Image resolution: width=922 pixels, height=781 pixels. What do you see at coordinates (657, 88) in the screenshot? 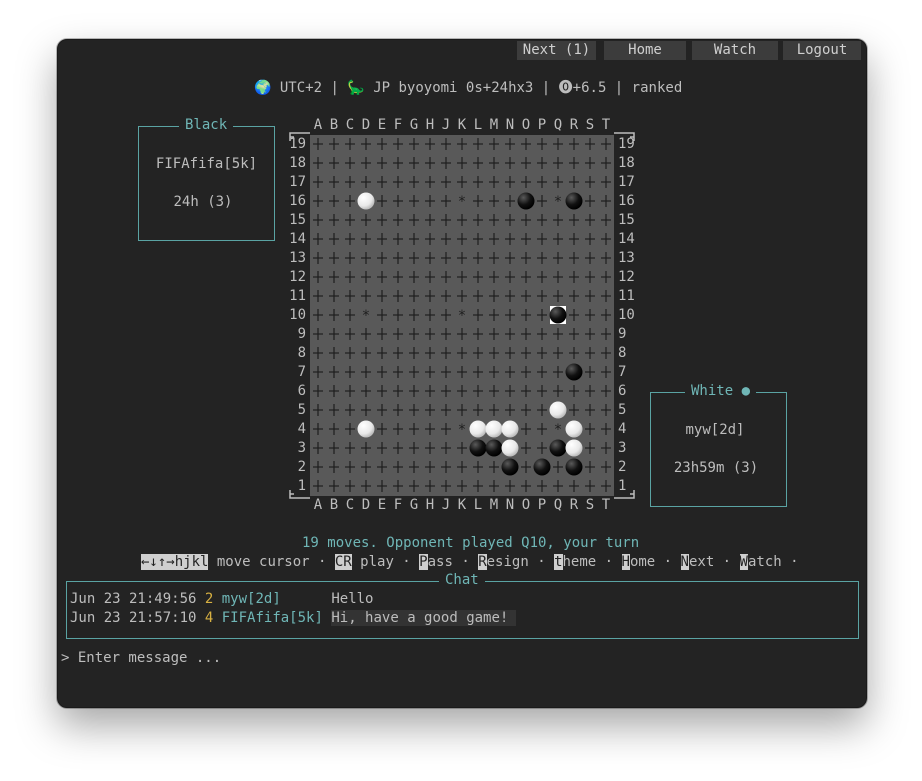
I see `ranked-label: ranked` at bounding box center [657, 88].